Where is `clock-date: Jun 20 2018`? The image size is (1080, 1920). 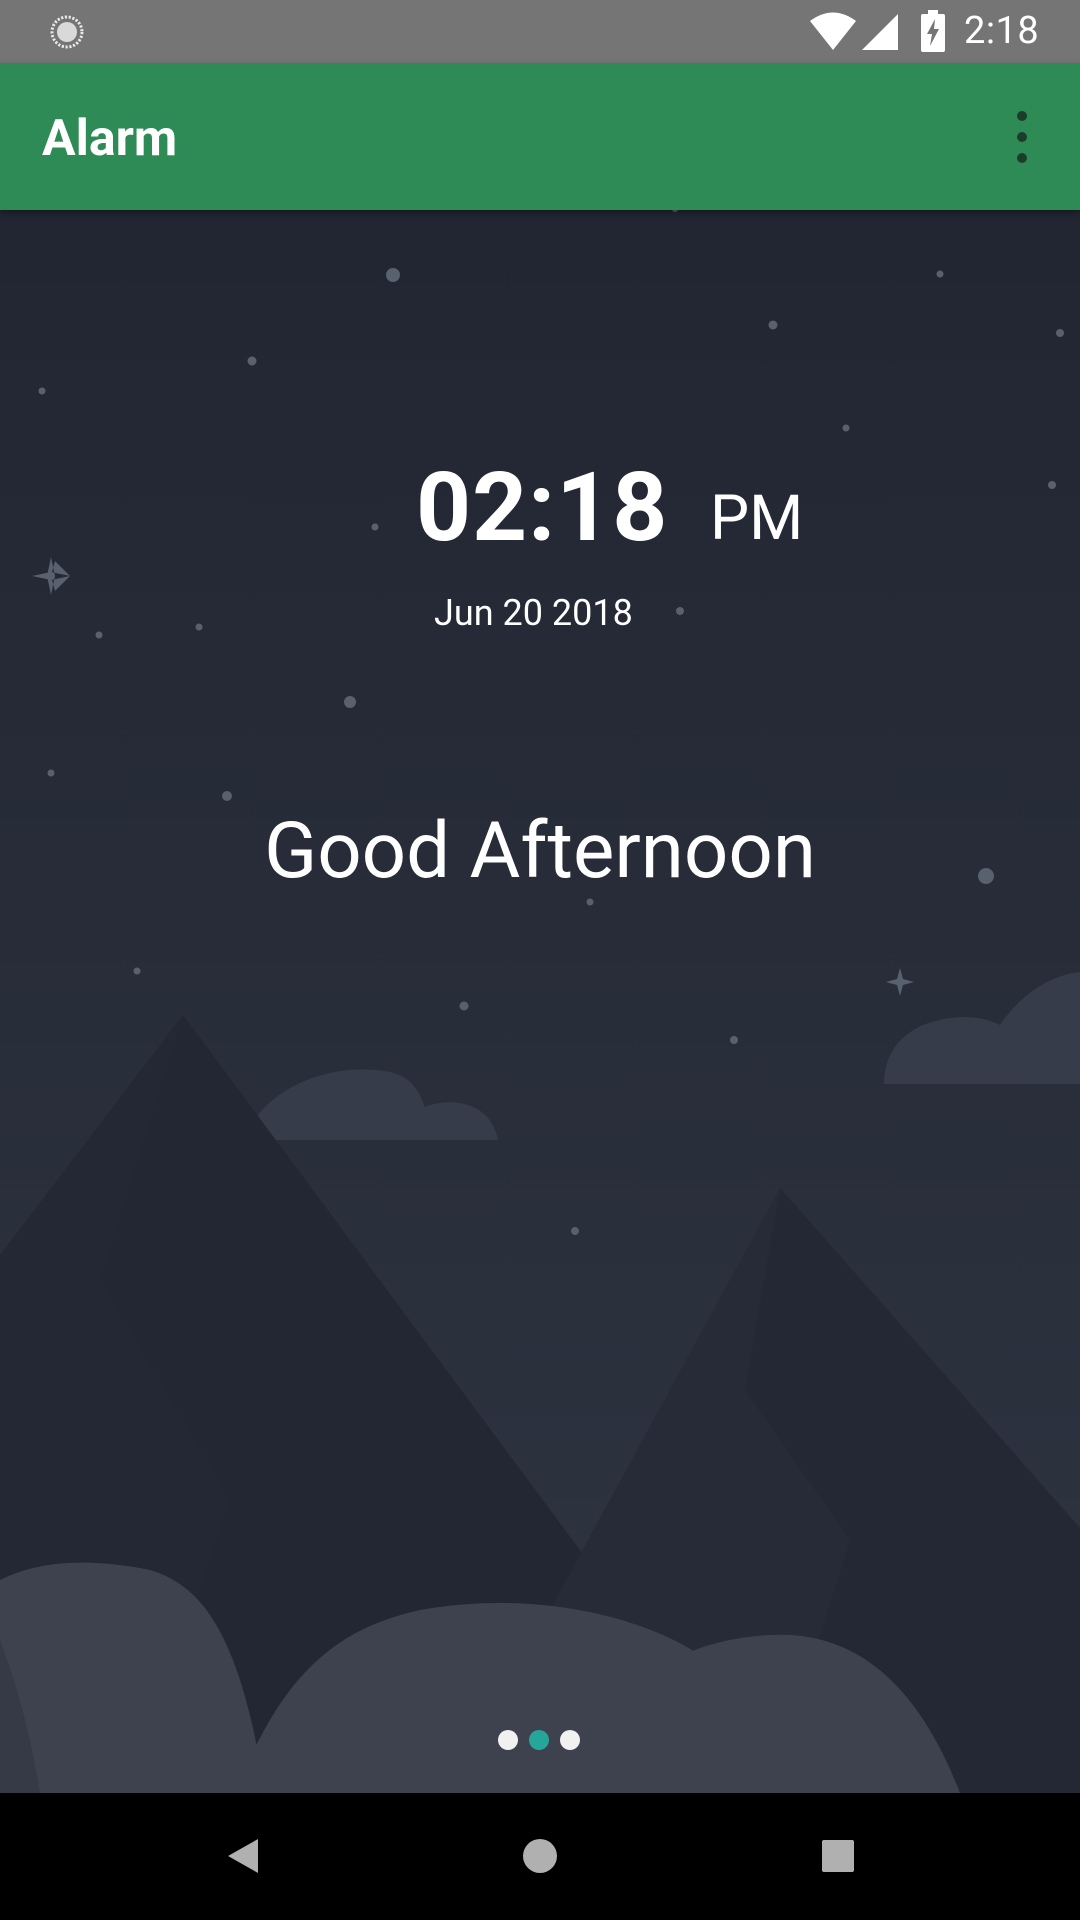 clock-date: Jun 20 2018 is located at coordinates (533, 613).